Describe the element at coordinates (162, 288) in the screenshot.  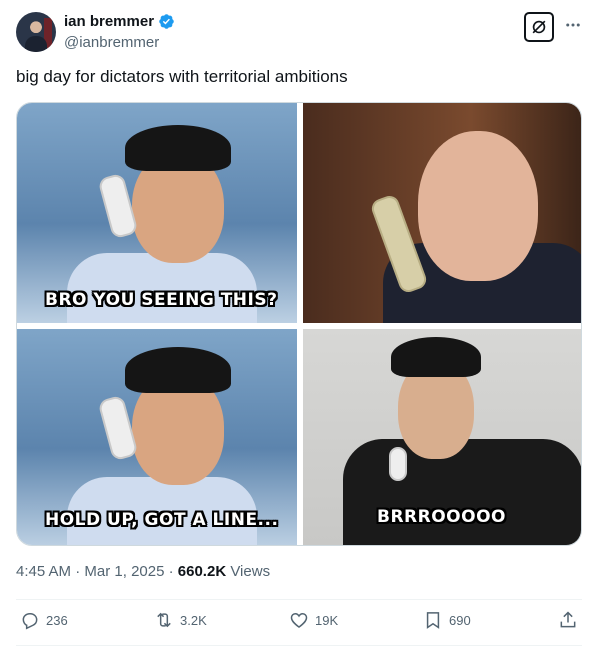
I see `shirt-shape` at that location.